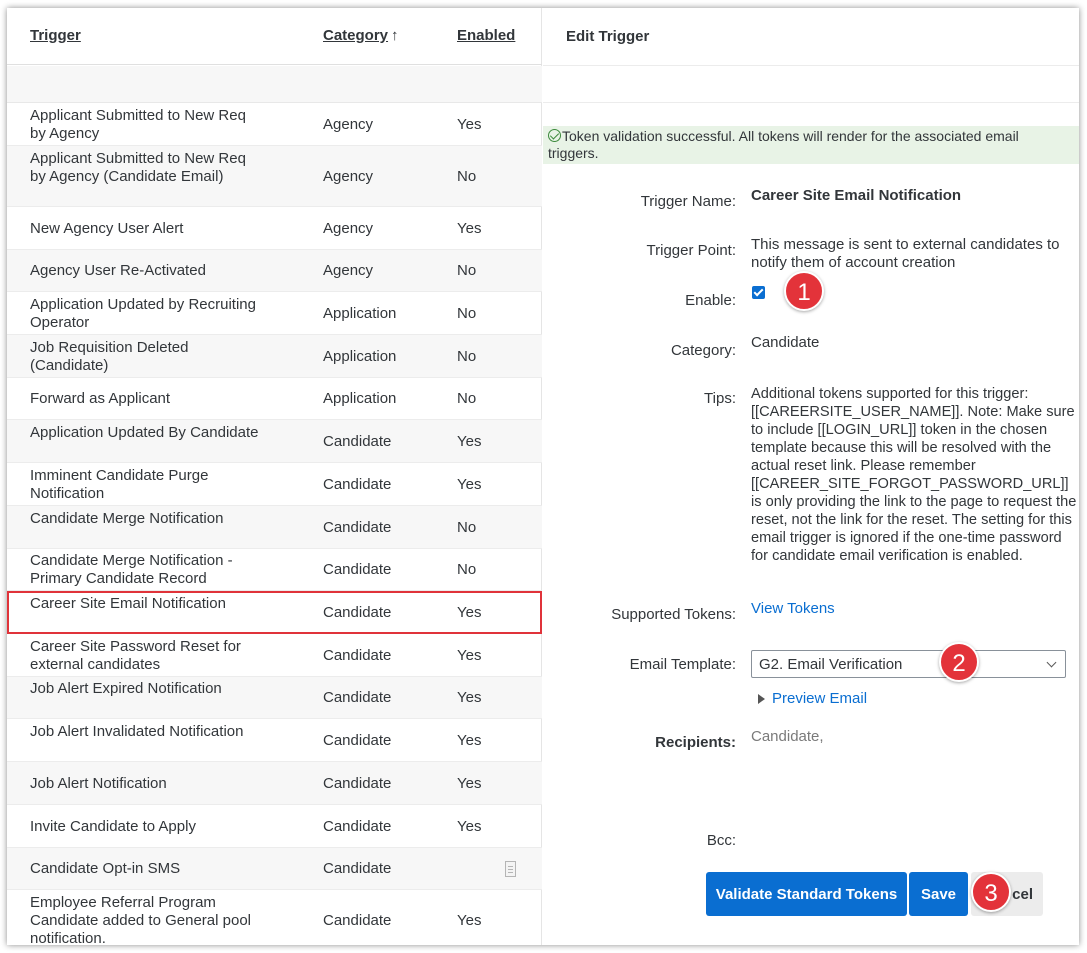 This screenshot has height=953, width=1087. What do you see at coordinates (856, 195) in the screenshot?
I see `trigger-name-value: Career Site Email Notification` at bounding box center [856, 195].